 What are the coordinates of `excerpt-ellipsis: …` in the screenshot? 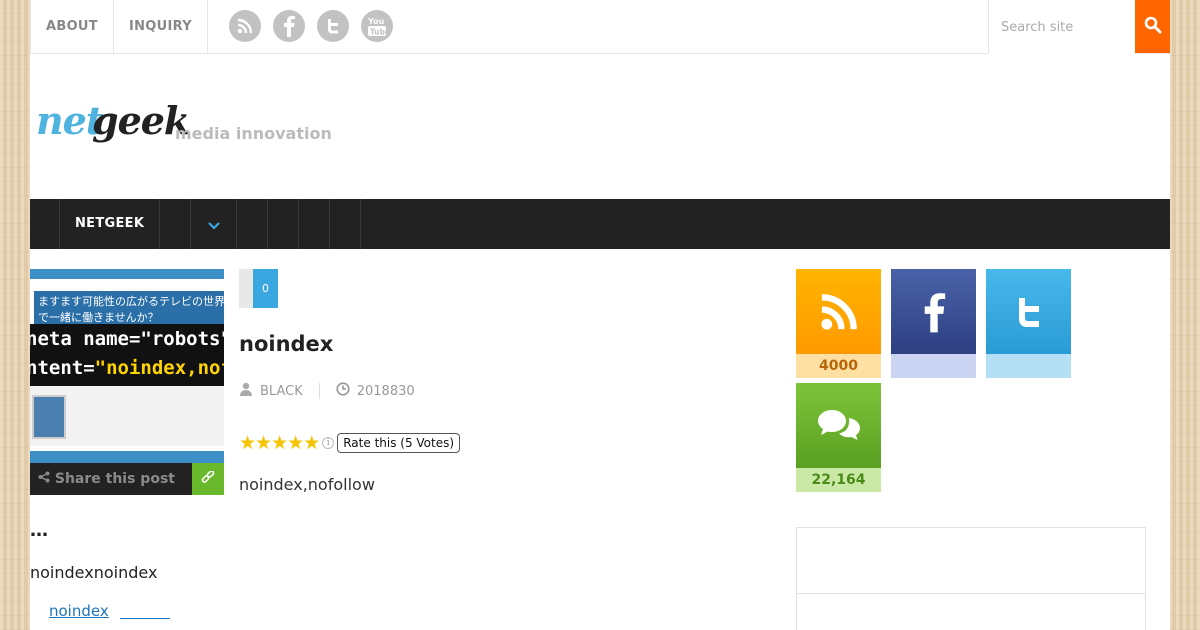 It's located at (39, 530).